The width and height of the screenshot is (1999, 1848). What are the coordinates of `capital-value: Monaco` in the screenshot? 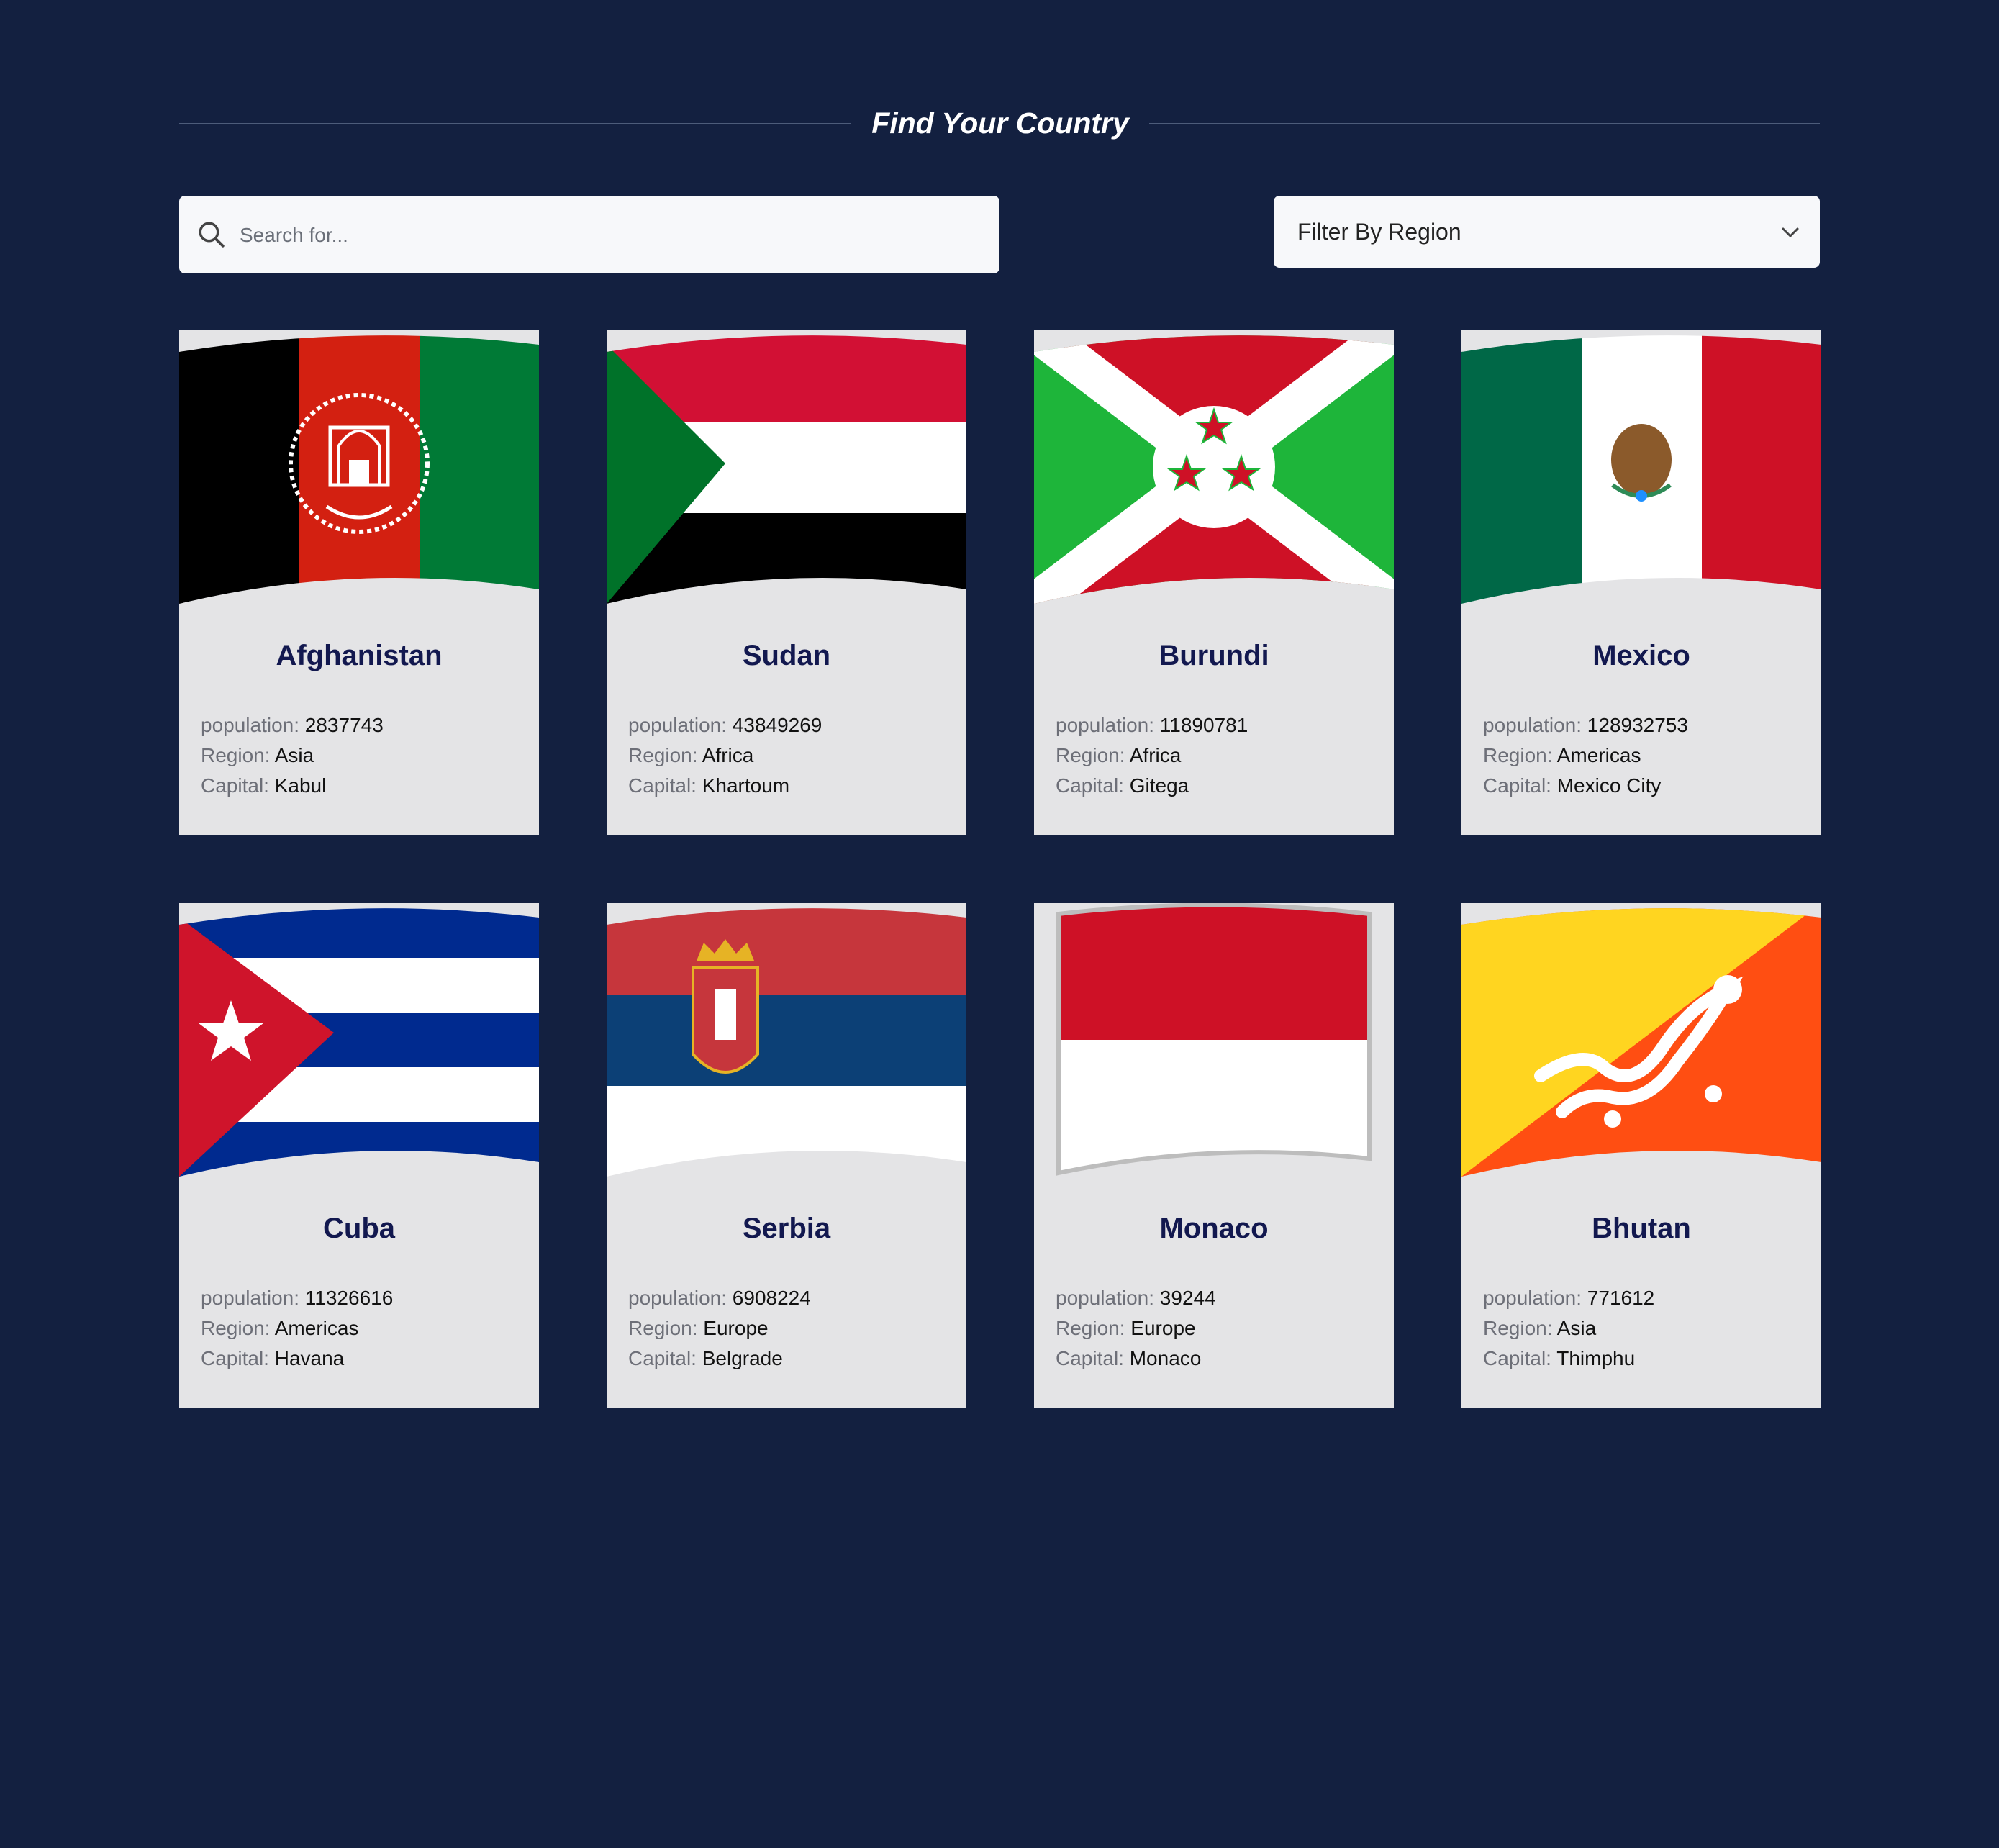 It's located at (1165, 1358).